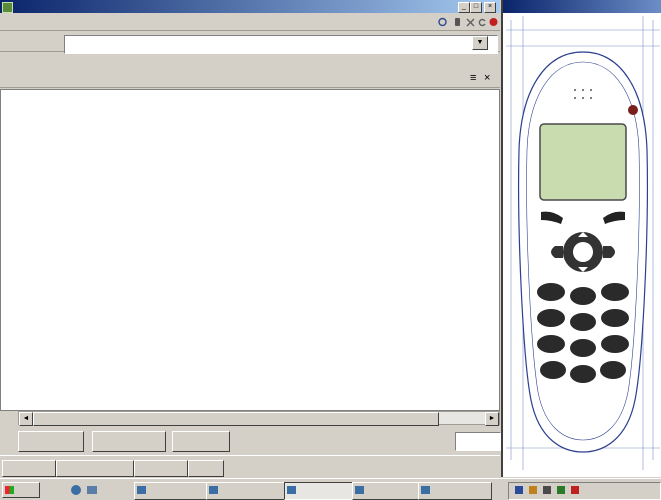 The height and width of the screenshot is (500, 661). Describe the element at coordinates (250, 466) in the screenshot. I see `bottom-tab-bar` at that location.